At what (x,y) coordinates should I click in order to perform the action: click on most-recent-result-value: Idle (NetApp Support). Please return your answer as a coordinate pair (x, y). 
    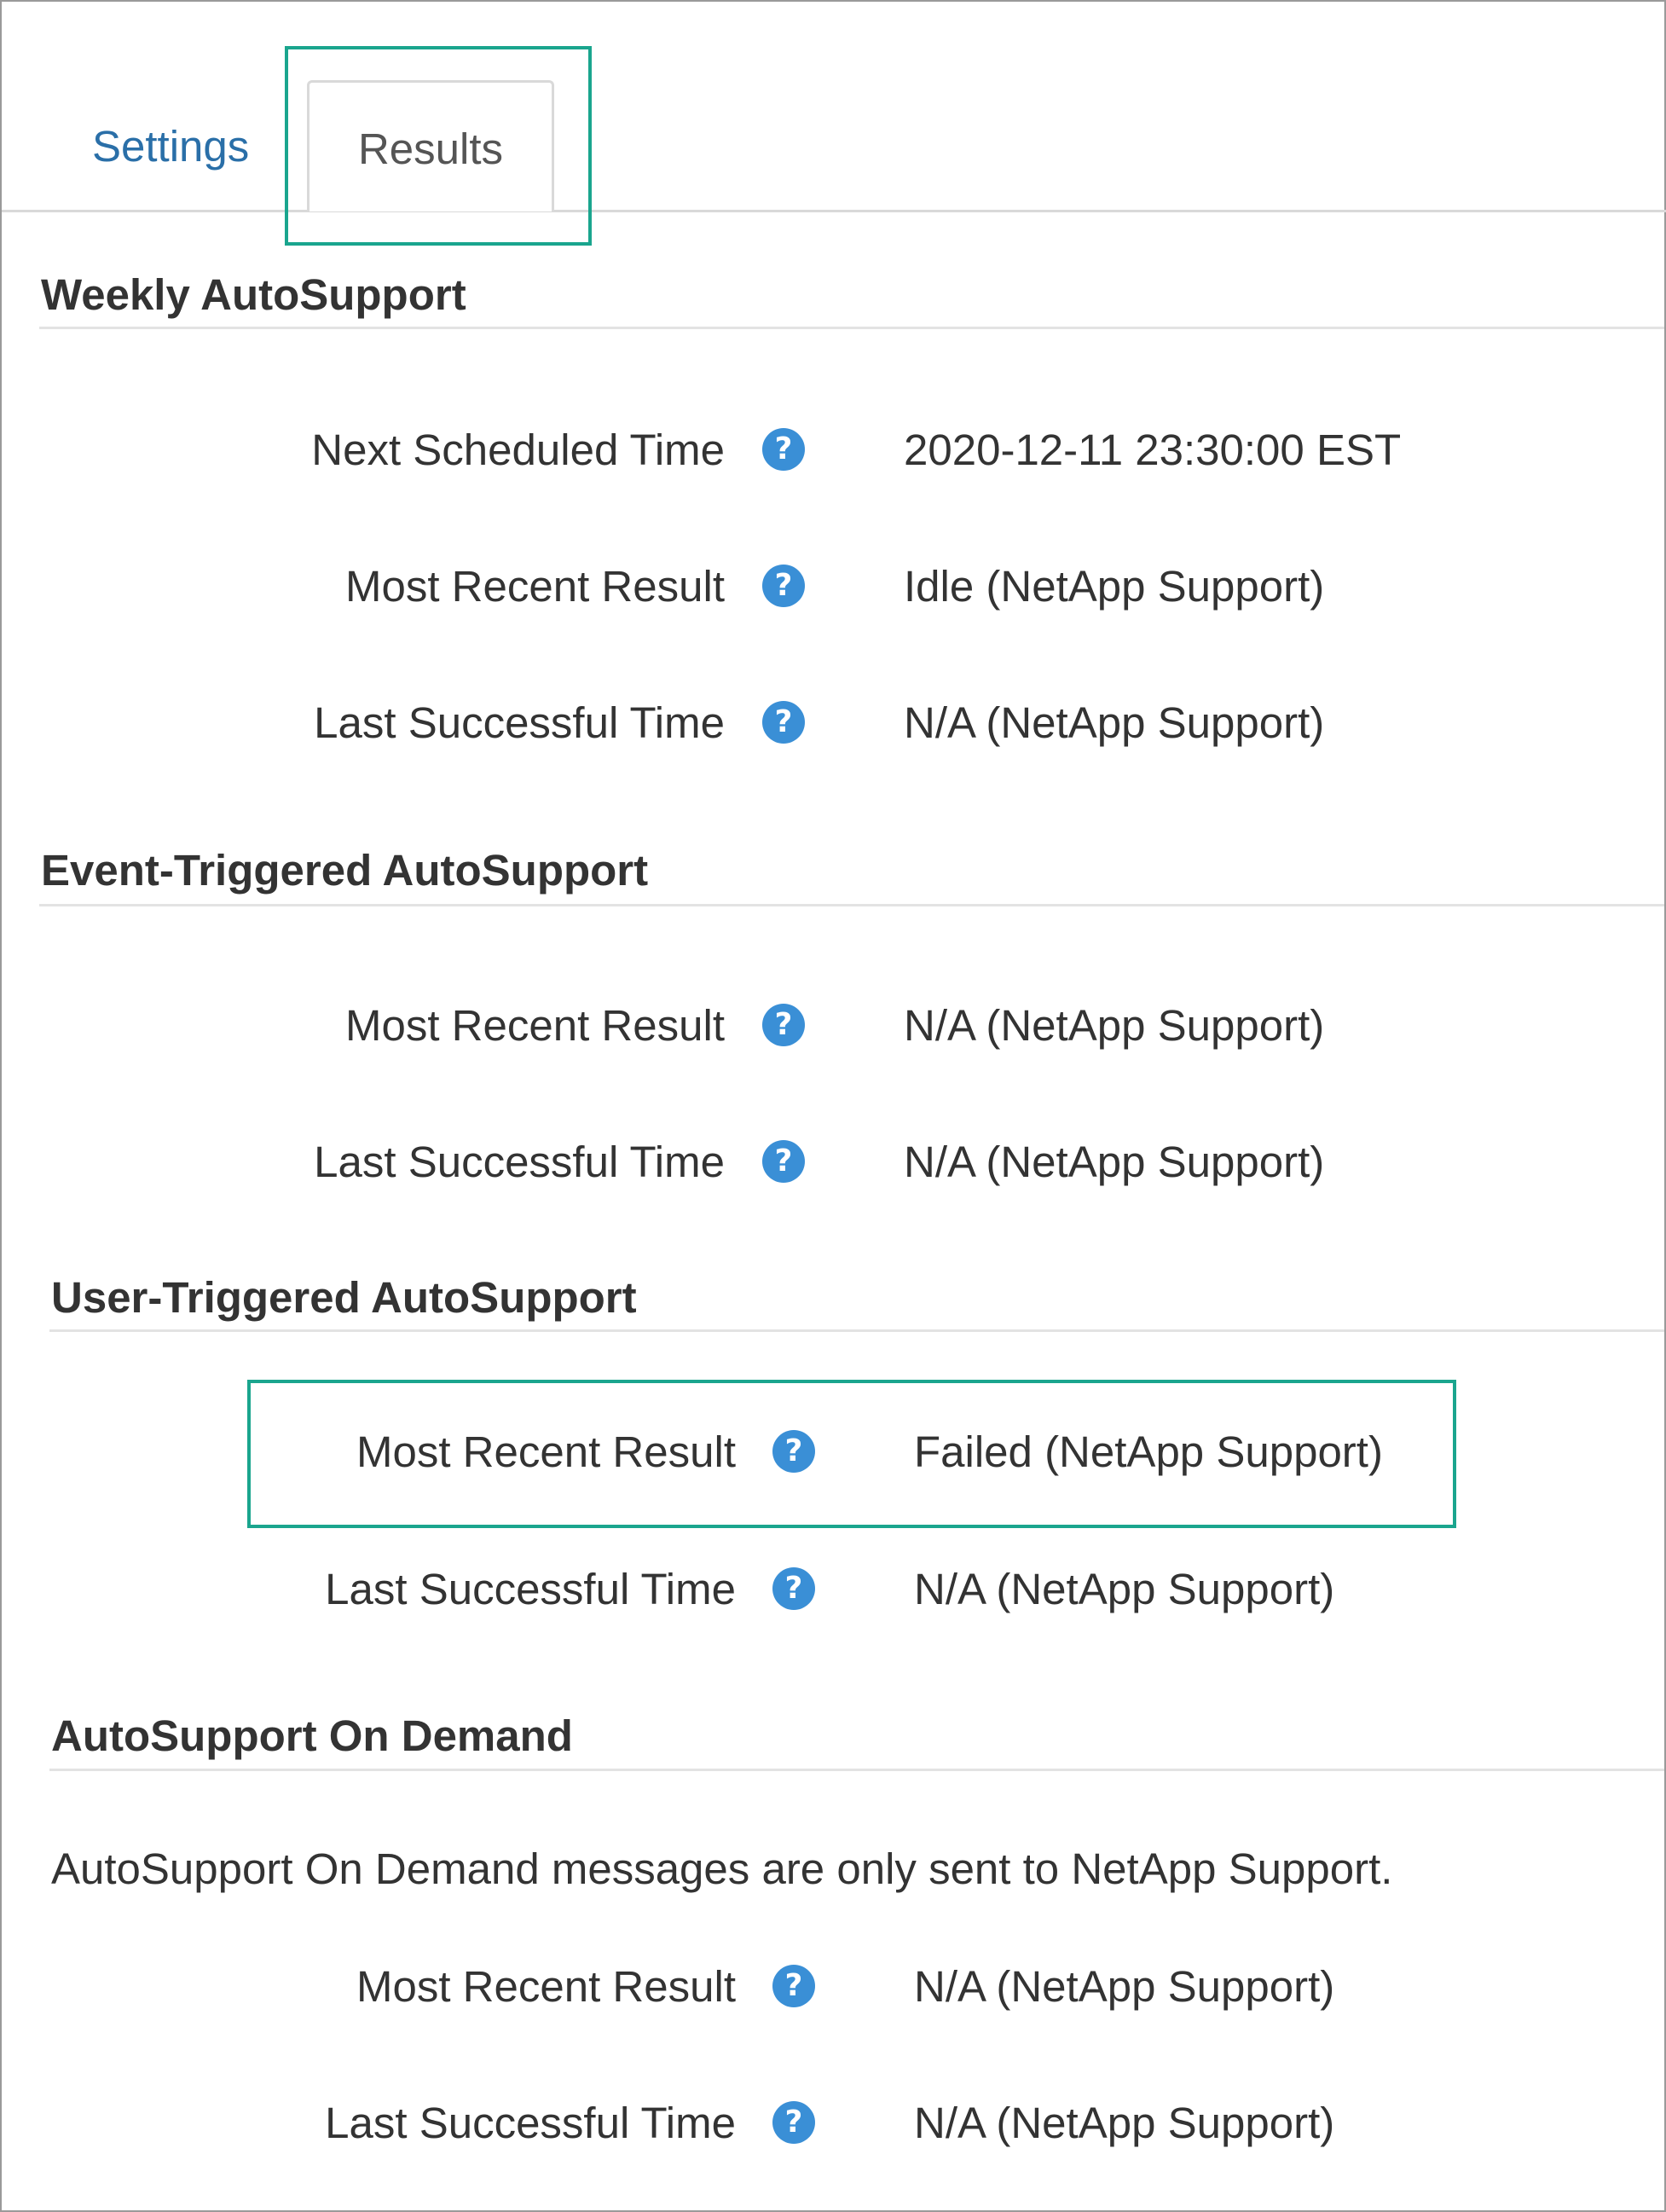
    Looking at the image, I should click on (1114, 586).